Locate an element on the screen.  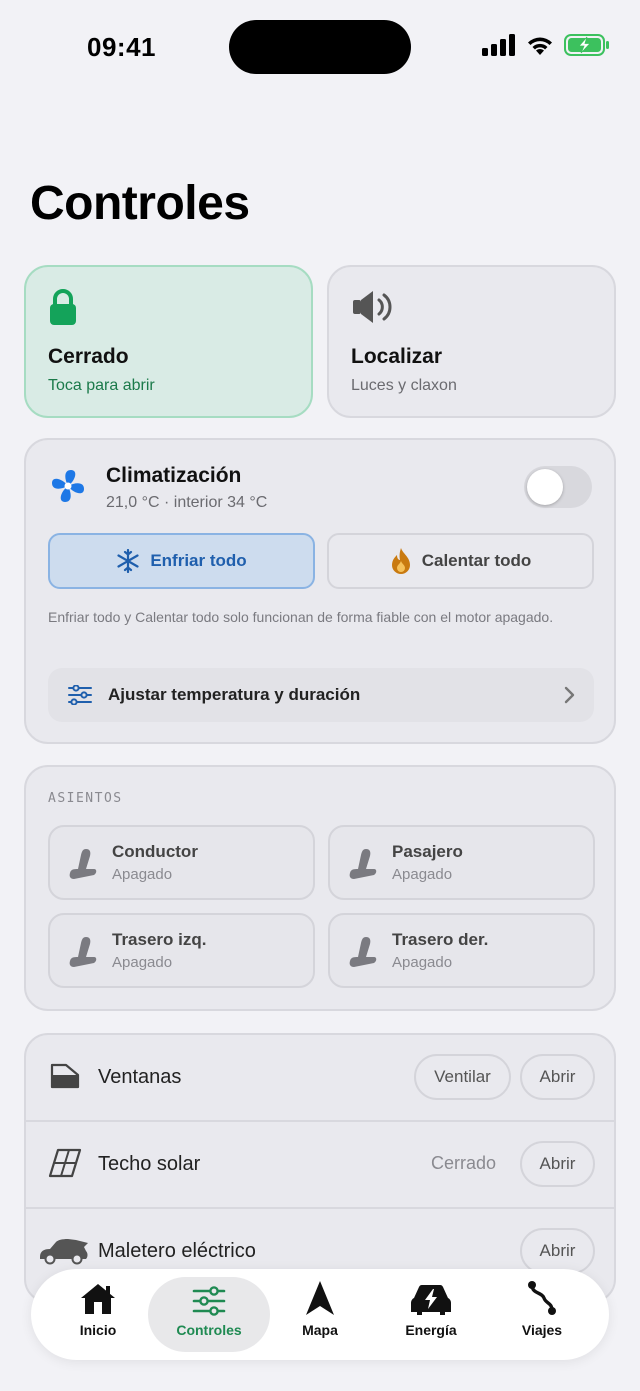
open-sunroof-button: Abrir is located at coordinates (557, 1164).